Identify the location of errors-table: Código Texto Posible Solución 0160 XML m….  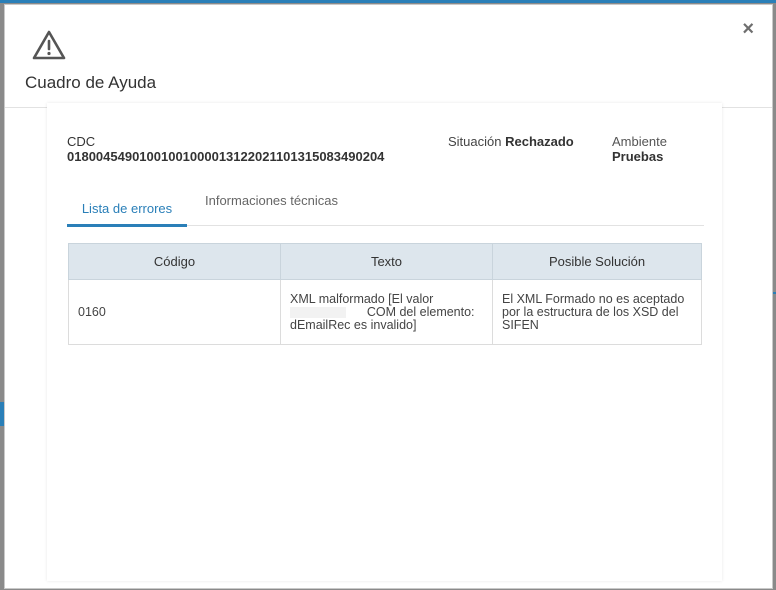
(385, 294).